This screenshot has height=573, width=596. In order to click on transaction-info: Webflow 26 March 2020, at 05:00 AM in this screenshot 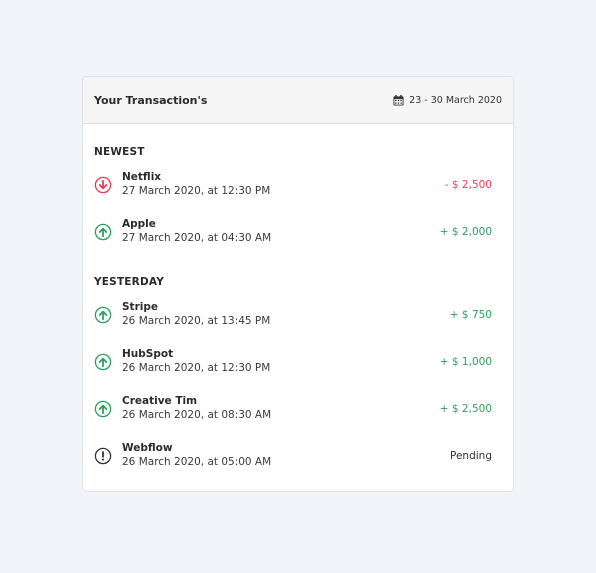, I will do `click(286, 455)`.